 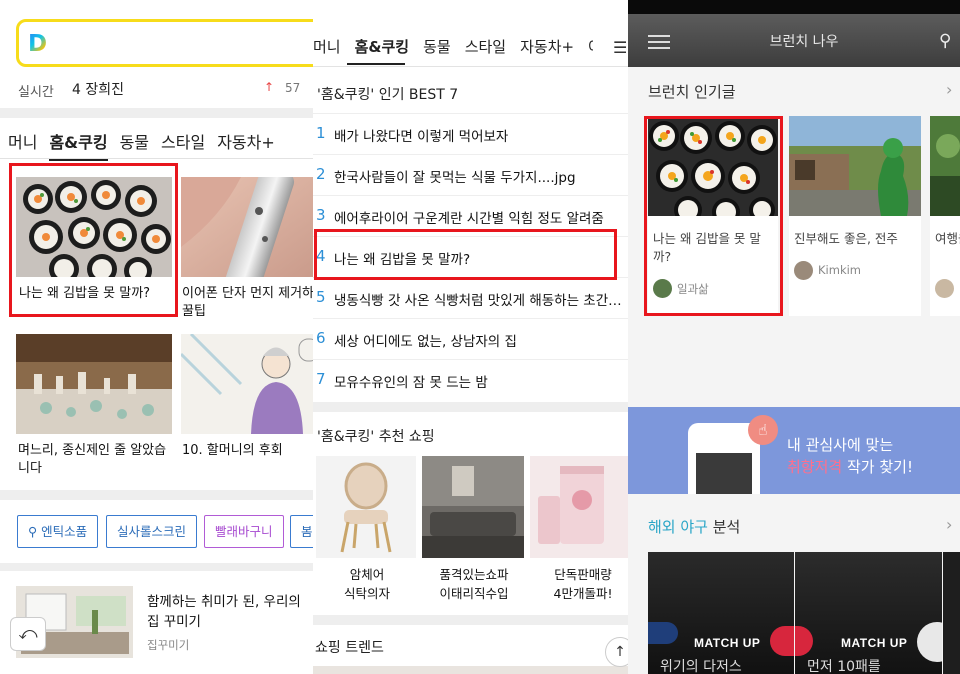 I want to click on product-caption: 품격있는쇼파이태리직수입, so click(x=474, y=584).